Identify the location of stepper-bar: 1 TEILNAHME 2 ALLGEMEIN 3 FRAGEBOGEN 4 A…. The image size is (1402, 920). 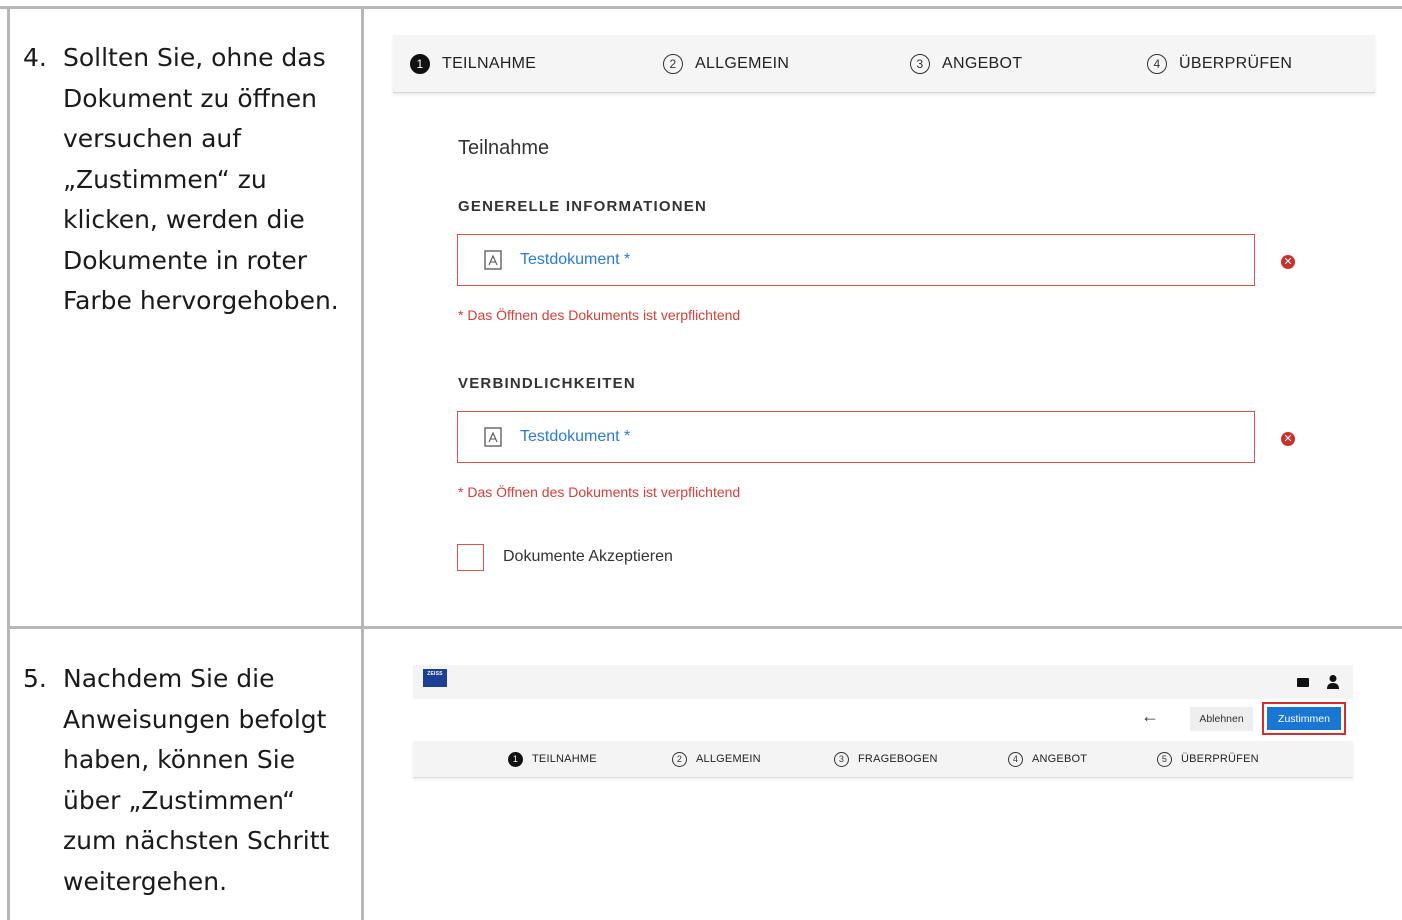
(883, 759).